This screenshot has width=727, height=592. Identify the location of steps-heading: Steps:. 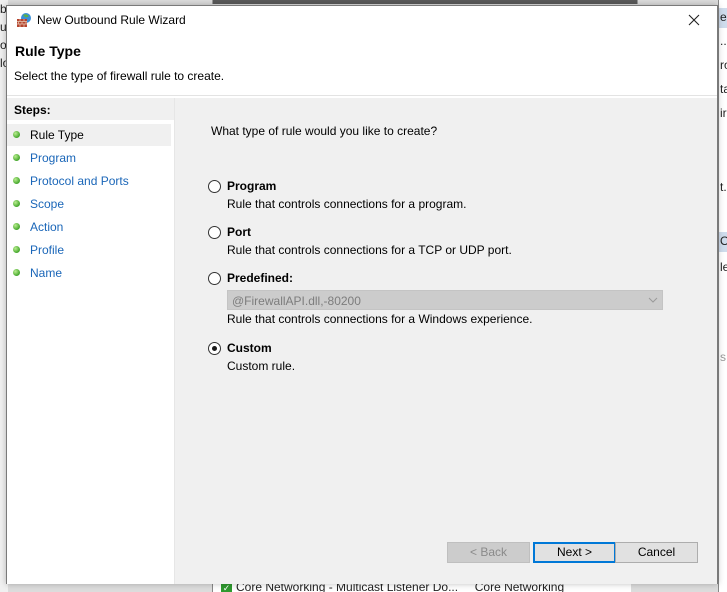
(90, 109).